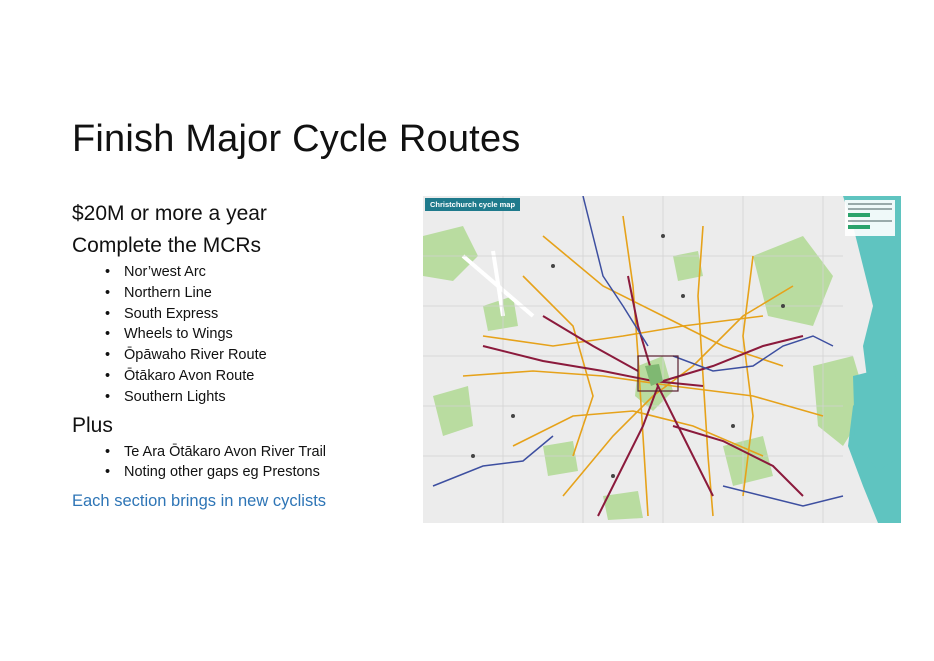  What do you see at coordinates (169, 213) in the screenshot?
I see `funding-line: $20M or more a year` at bounding box center [169, 213].